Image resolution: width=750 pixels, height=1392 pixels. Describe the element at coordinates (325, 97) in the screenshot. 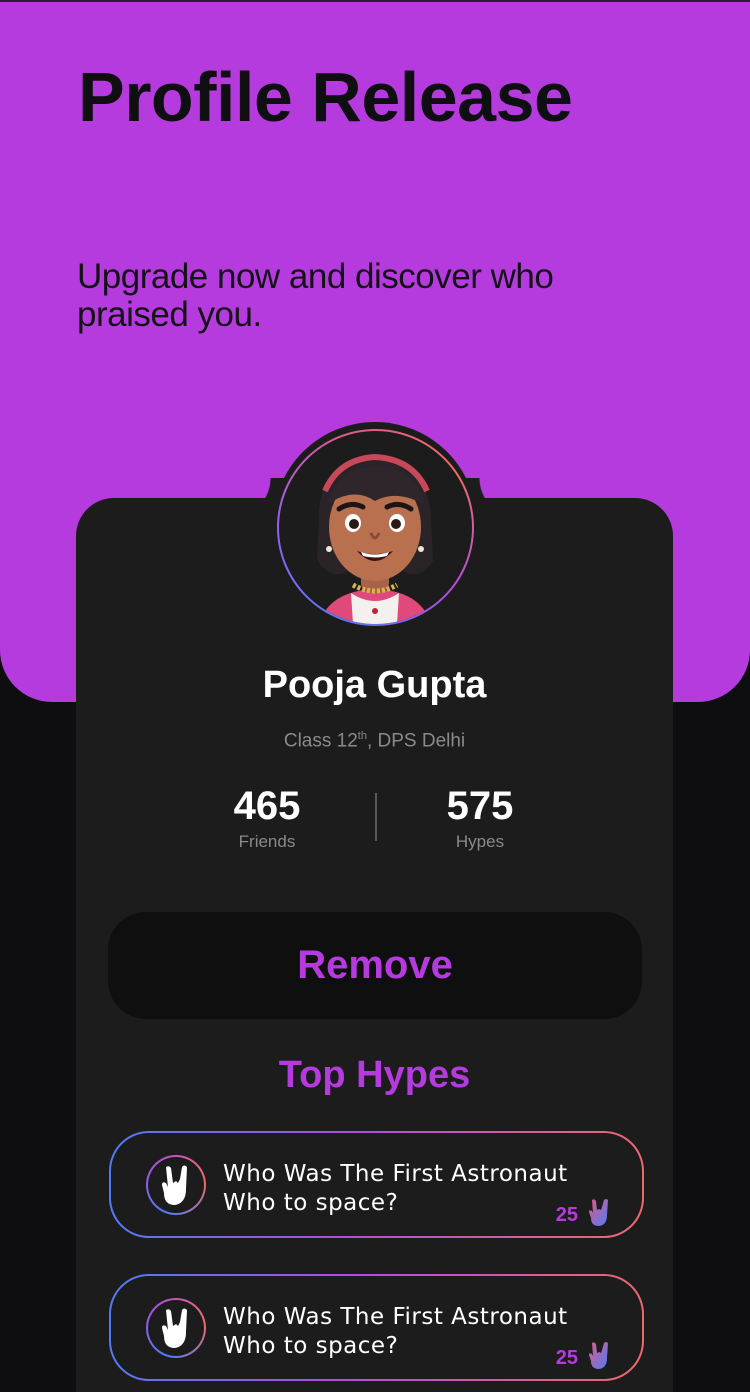

I see `page-title: Profile Release` at that location.